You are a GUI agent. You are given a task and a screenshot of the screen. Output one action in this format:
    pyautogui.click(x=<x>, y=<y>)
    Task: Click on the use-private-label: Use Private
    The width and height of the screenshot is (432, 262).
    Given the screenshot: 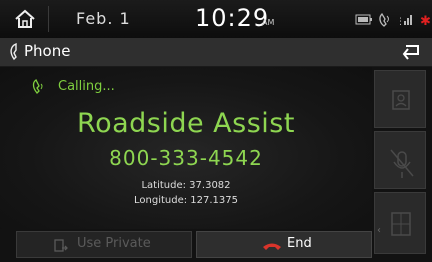 What is the action you would take?
    pyautogui.click(x=114, y=243)
    